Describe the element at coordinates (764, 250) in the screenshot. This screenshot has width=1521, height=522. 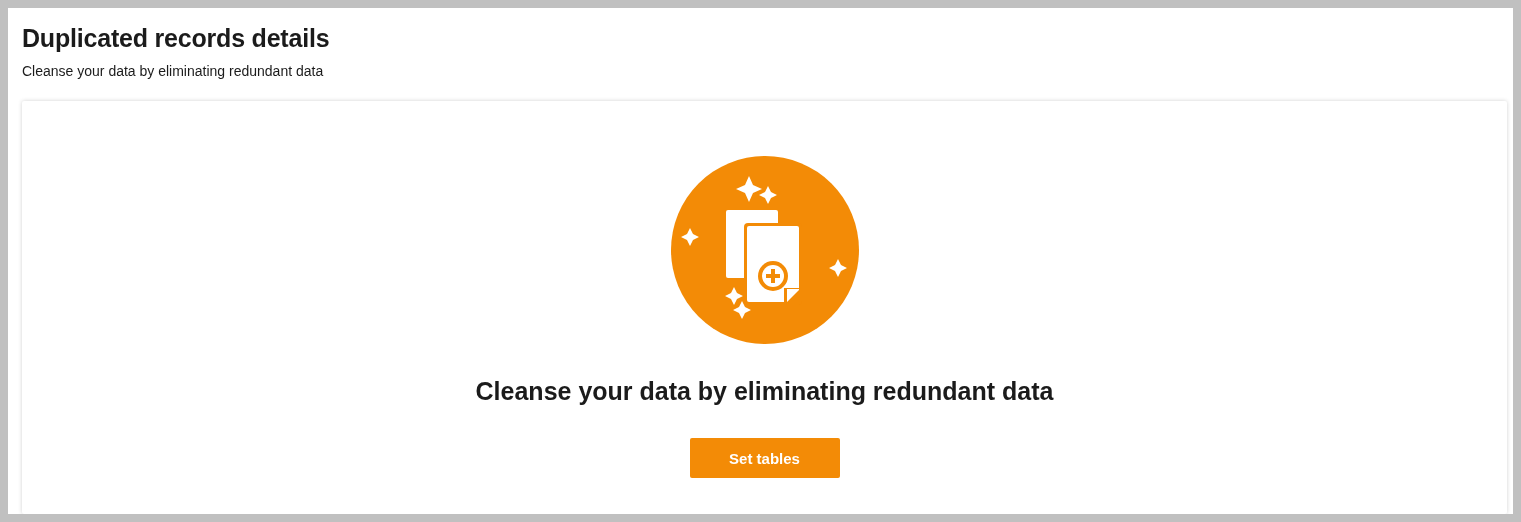
I see `documents-sparkle-icon` at that location.